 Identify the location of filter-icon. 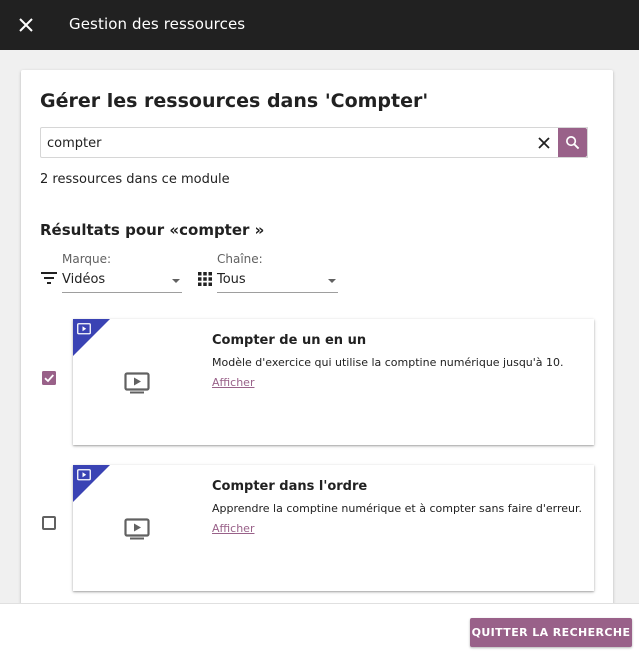
(49, 278).